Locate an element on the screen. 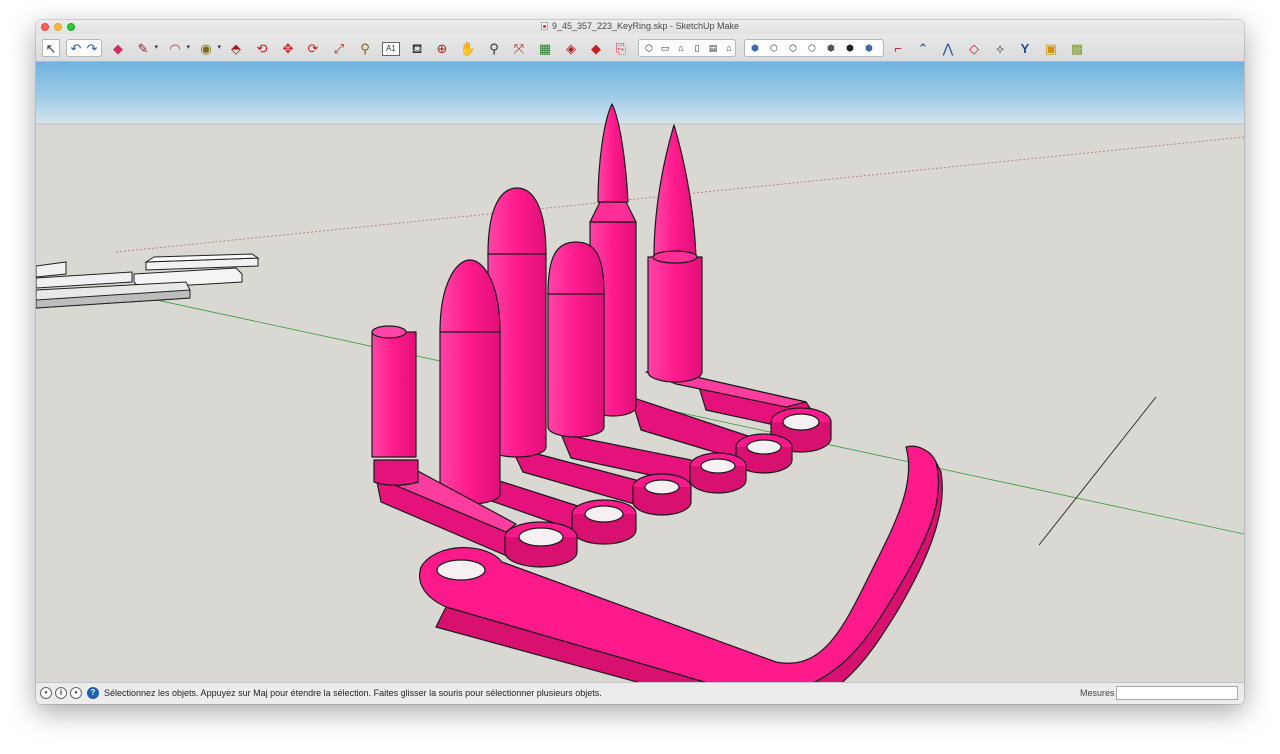 The height and width of the screenshot is (754, 1280). left-view-icon: ⌂ is located at coordinates (729, 47).